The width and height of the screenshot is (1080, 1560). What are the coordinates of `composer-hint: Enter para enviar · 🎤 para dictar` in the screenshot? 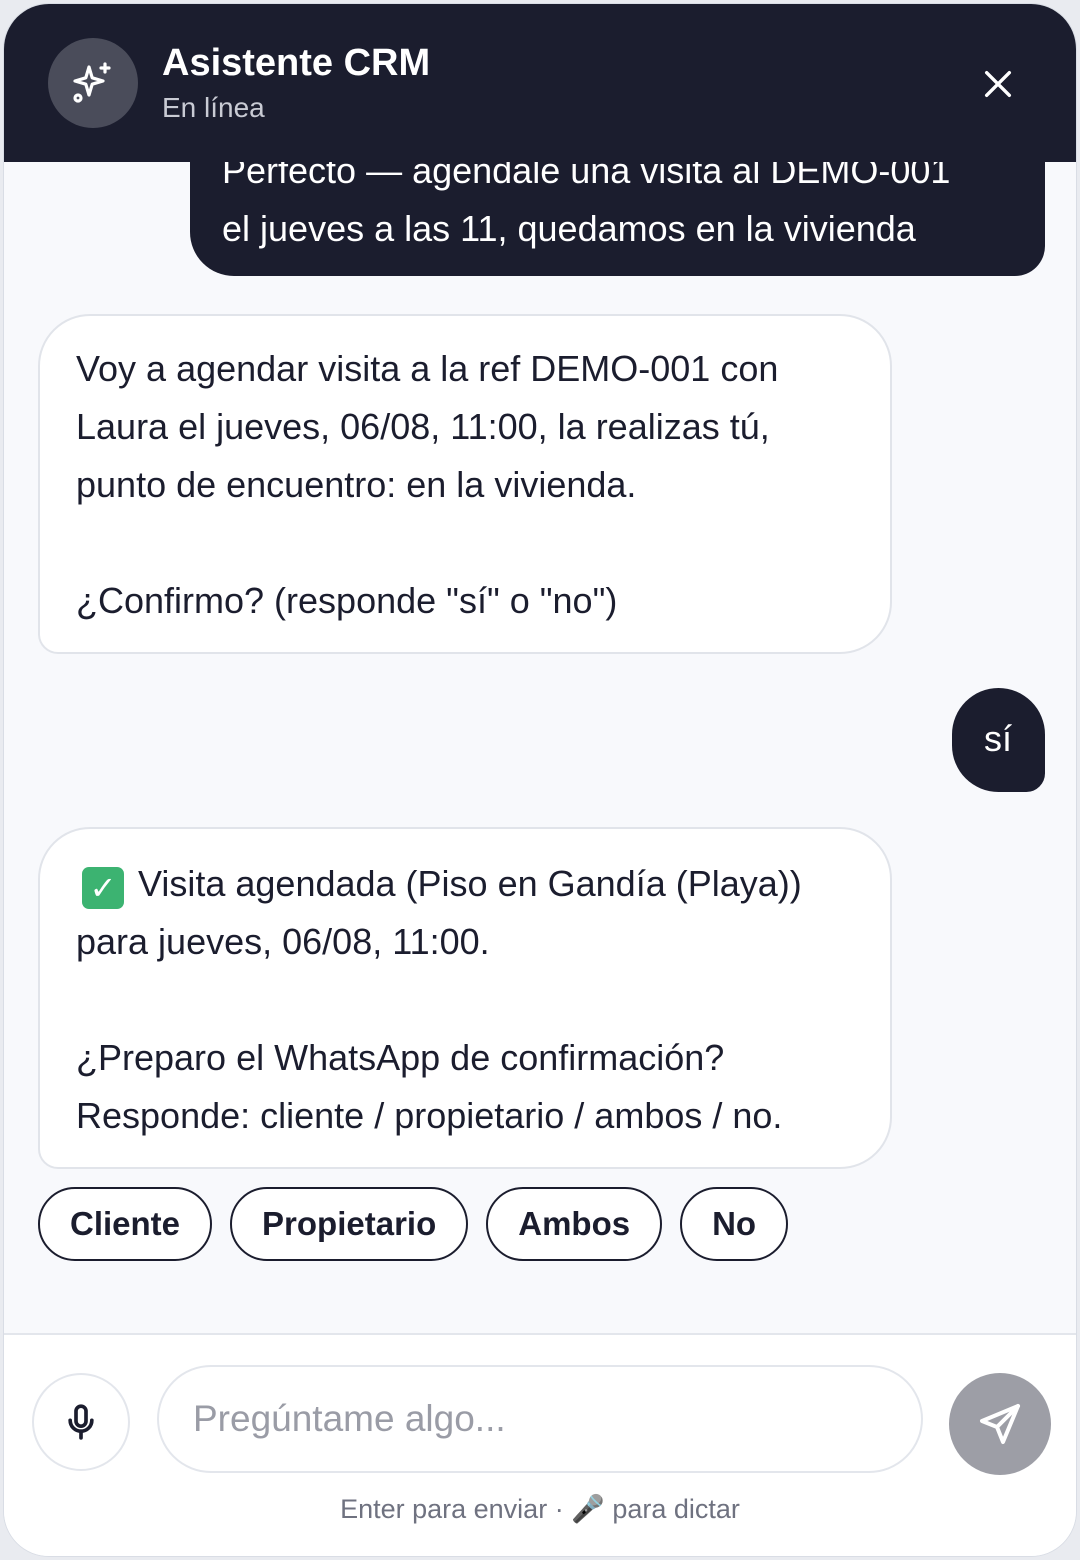 It's located at (540, 1509).